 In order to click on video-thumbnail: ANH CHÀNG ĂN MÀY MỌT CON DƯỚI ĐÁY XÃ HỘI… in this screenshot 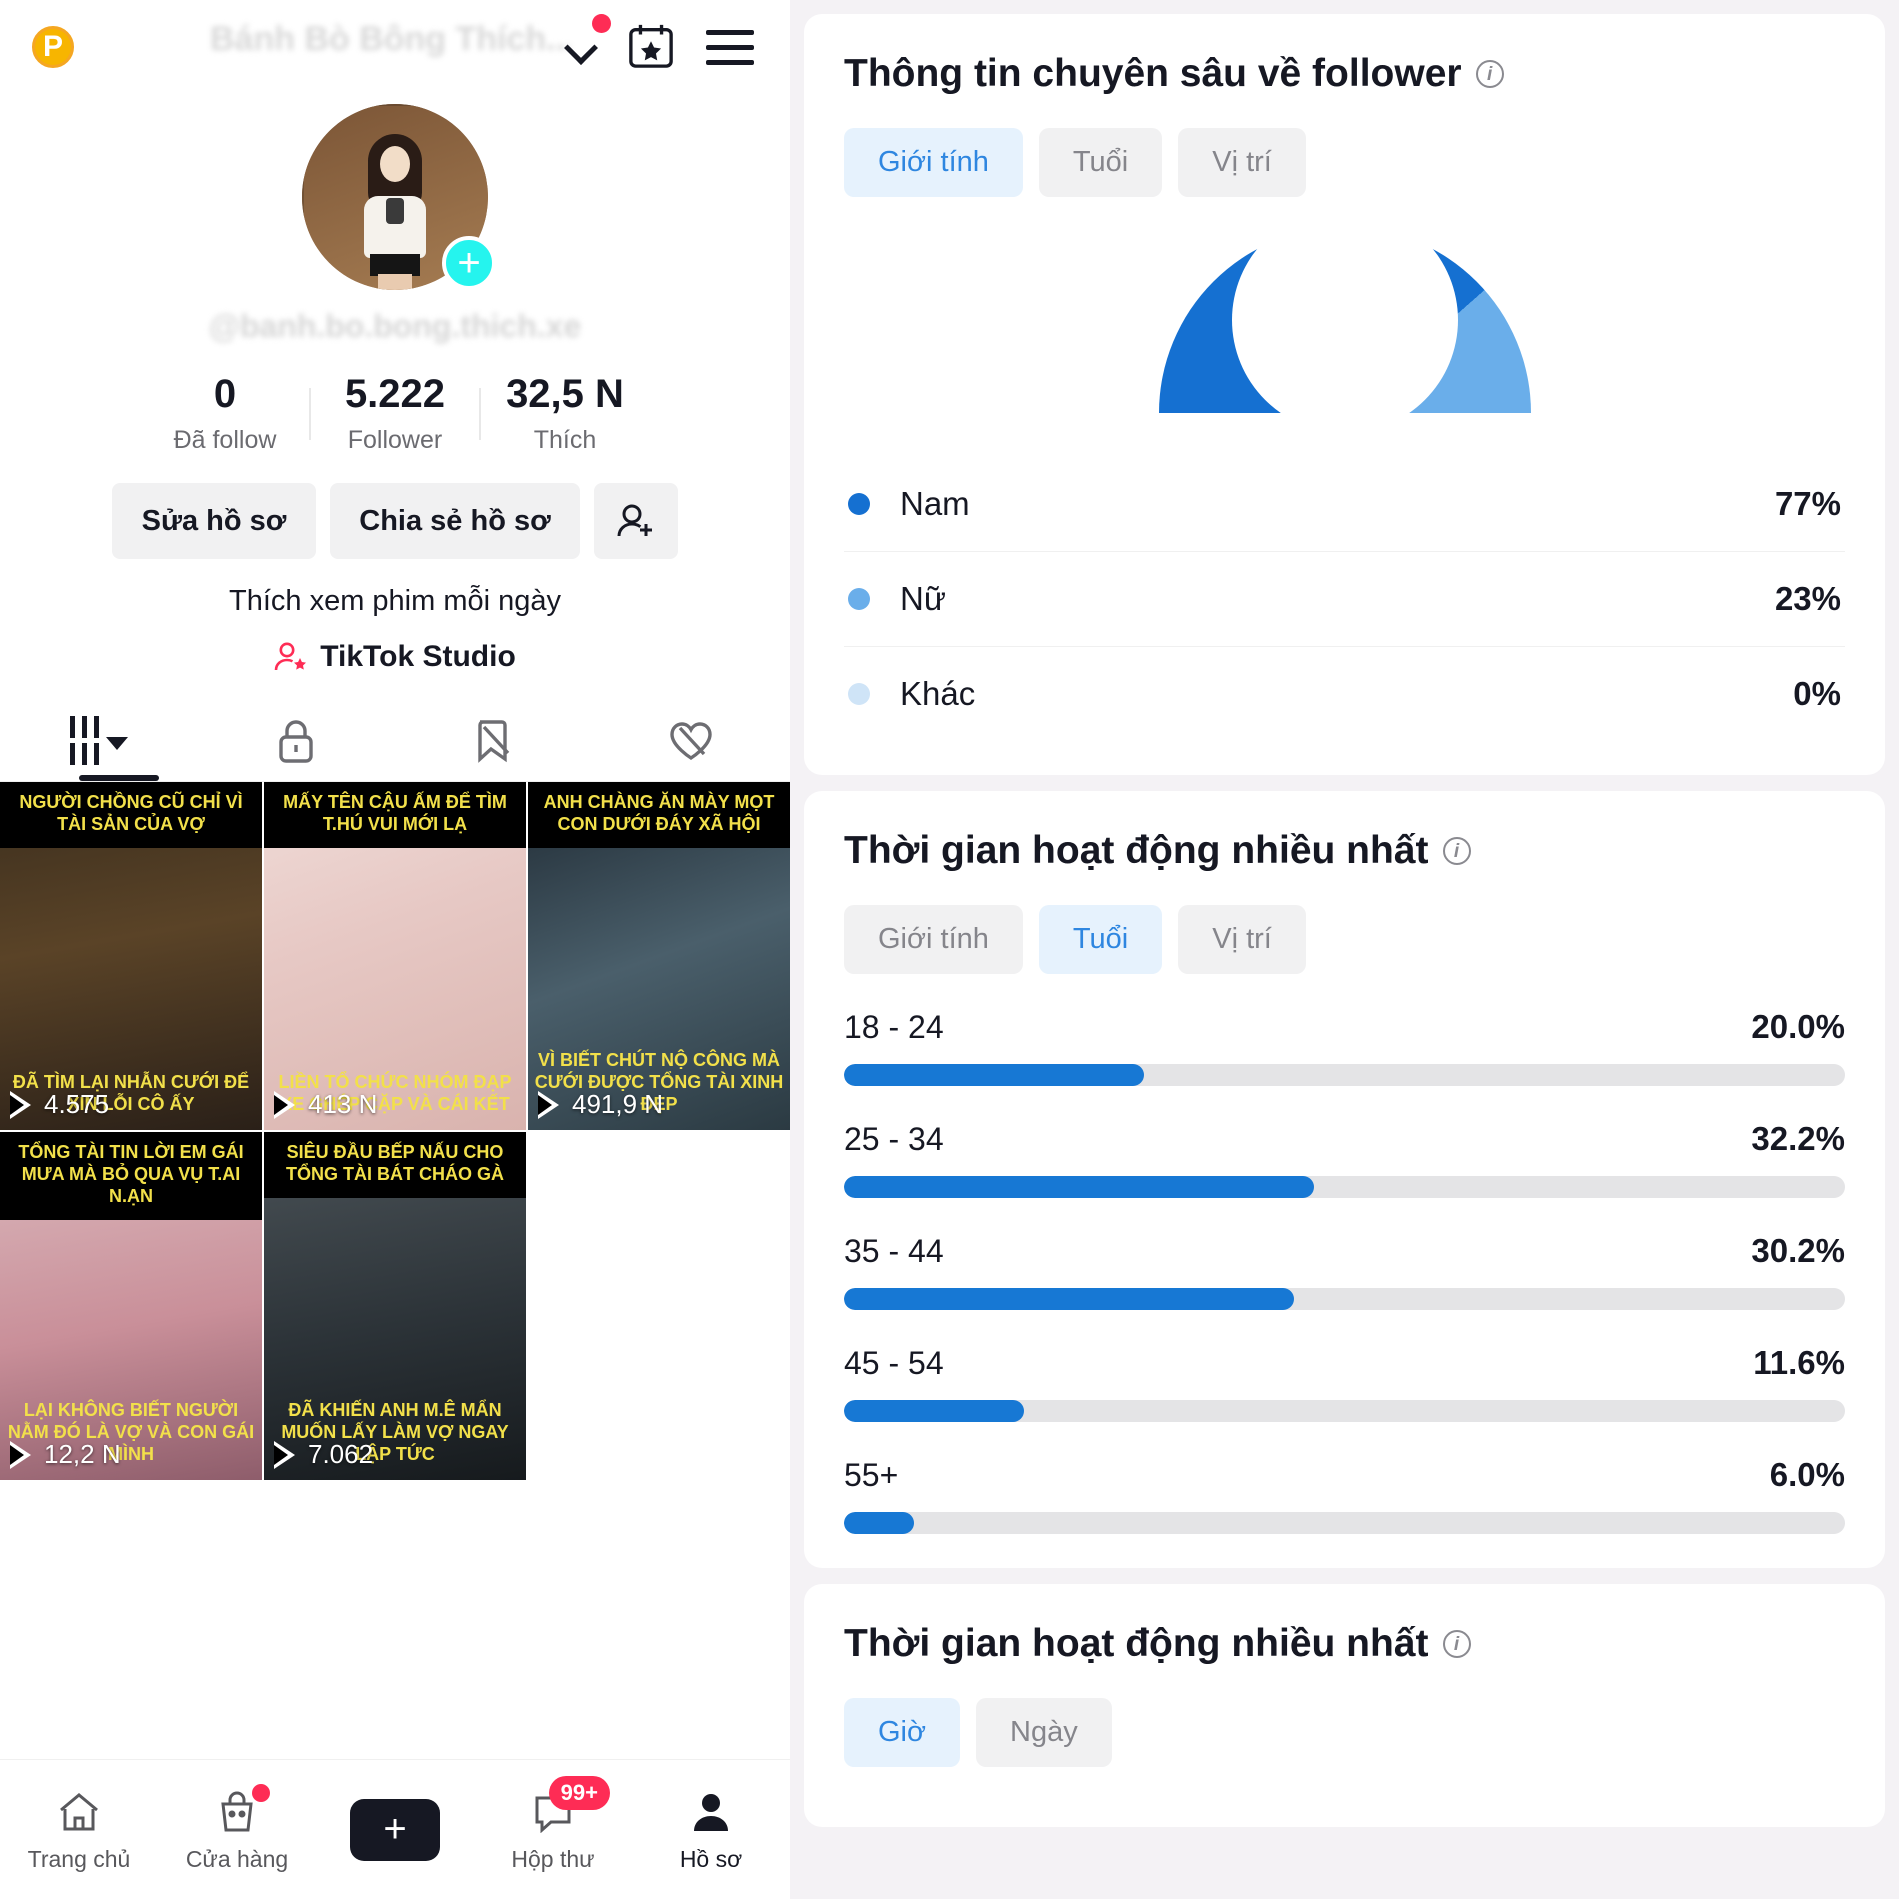, I will do `click(659, 956)`.